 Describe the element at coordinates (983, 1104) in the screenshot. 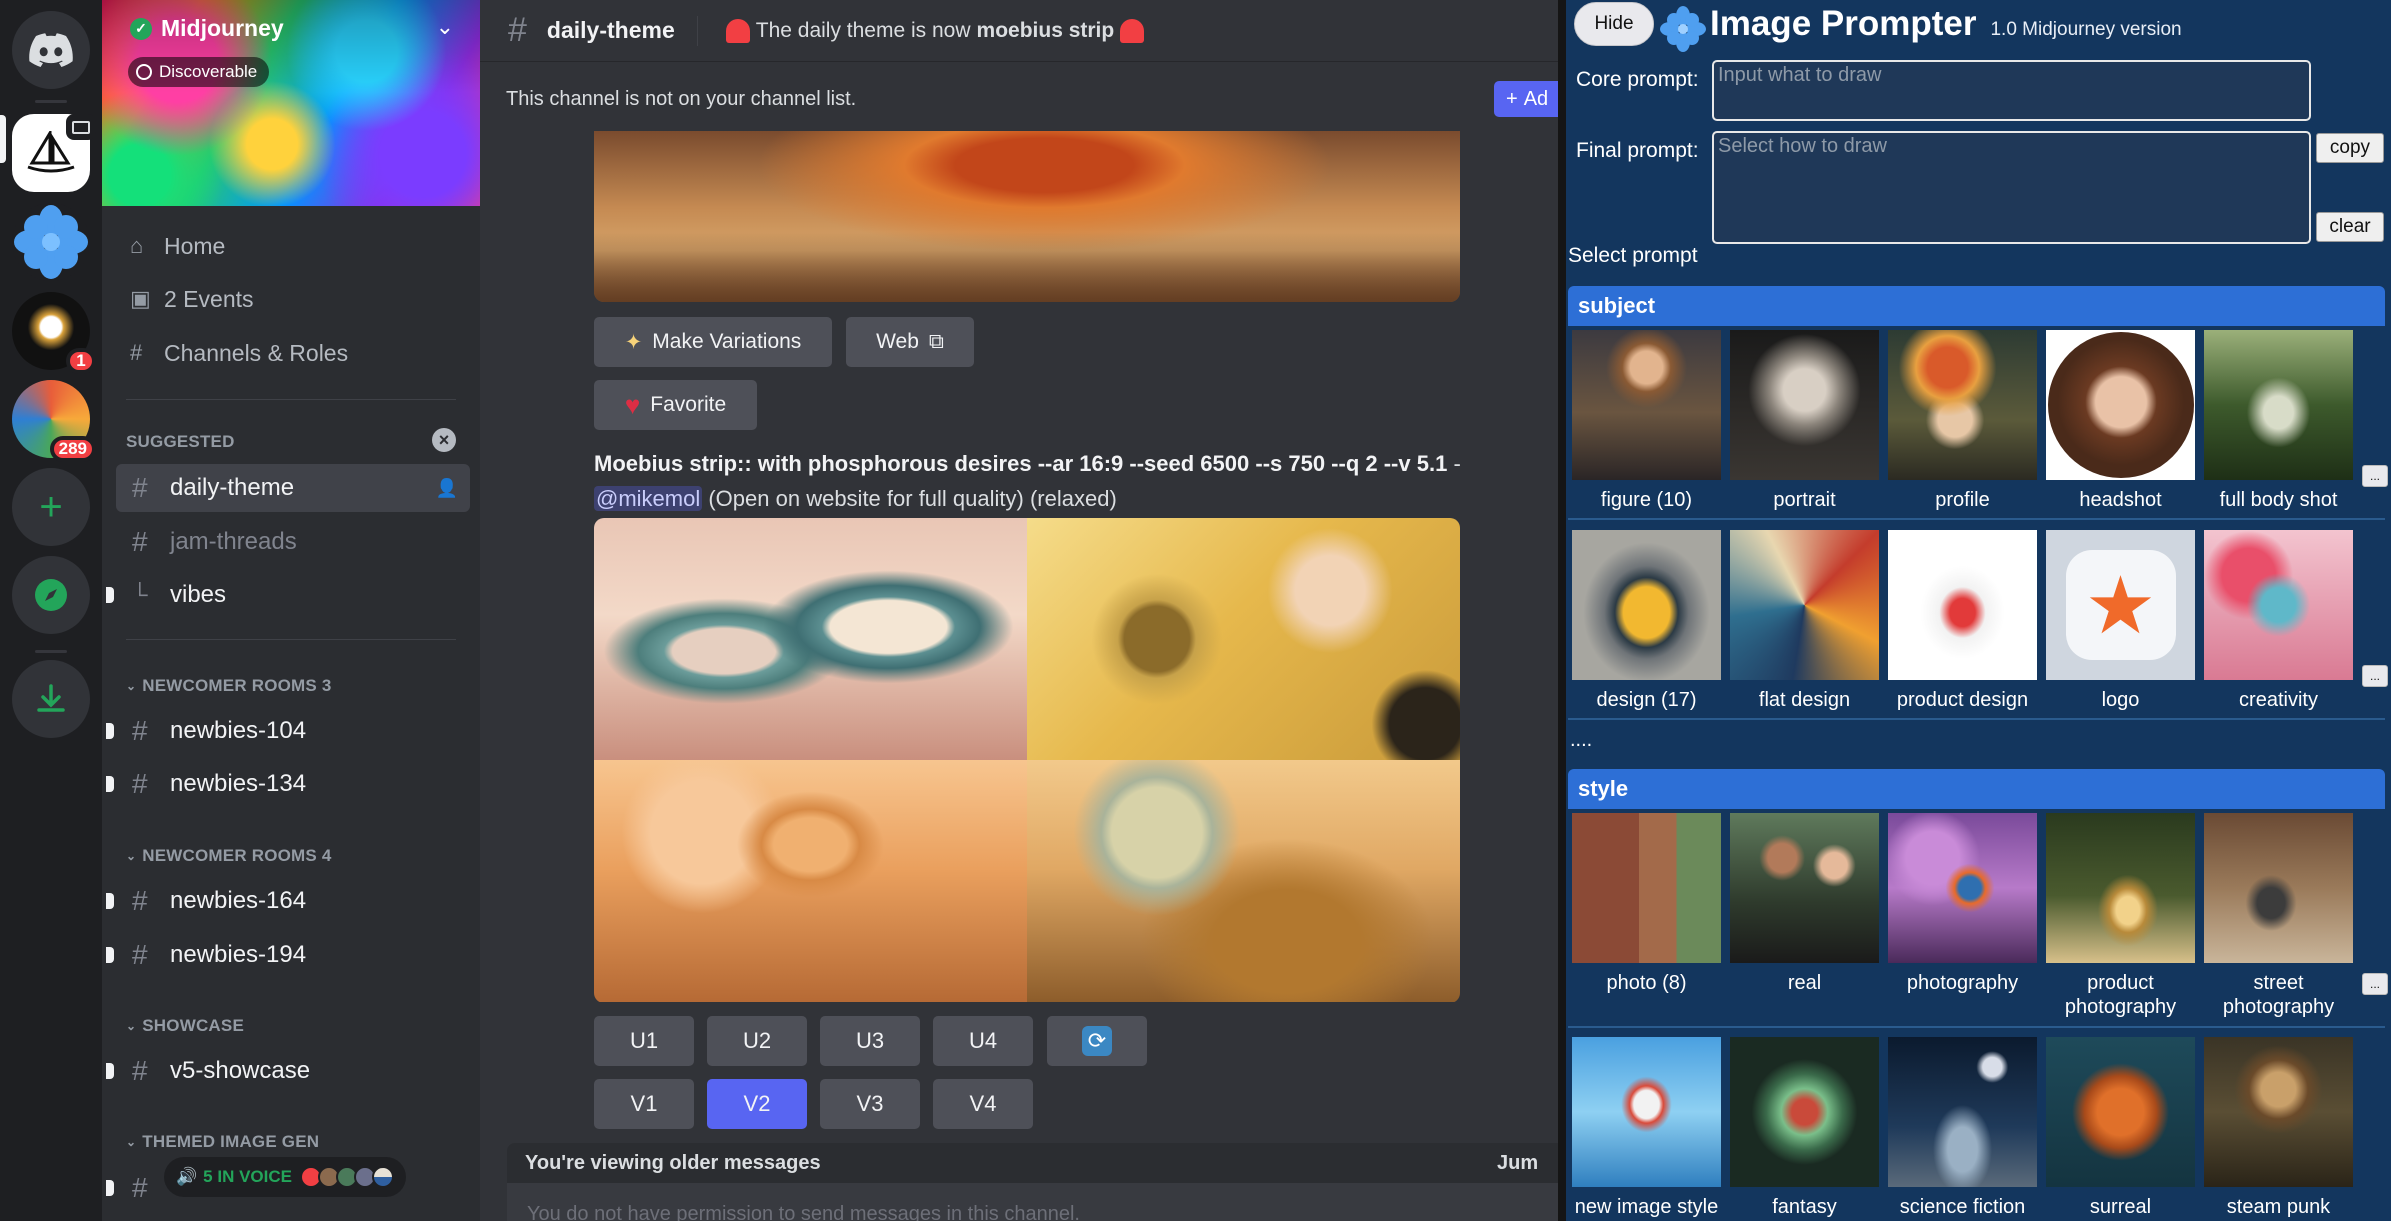

I see `variation-4-button: V4` at that location.